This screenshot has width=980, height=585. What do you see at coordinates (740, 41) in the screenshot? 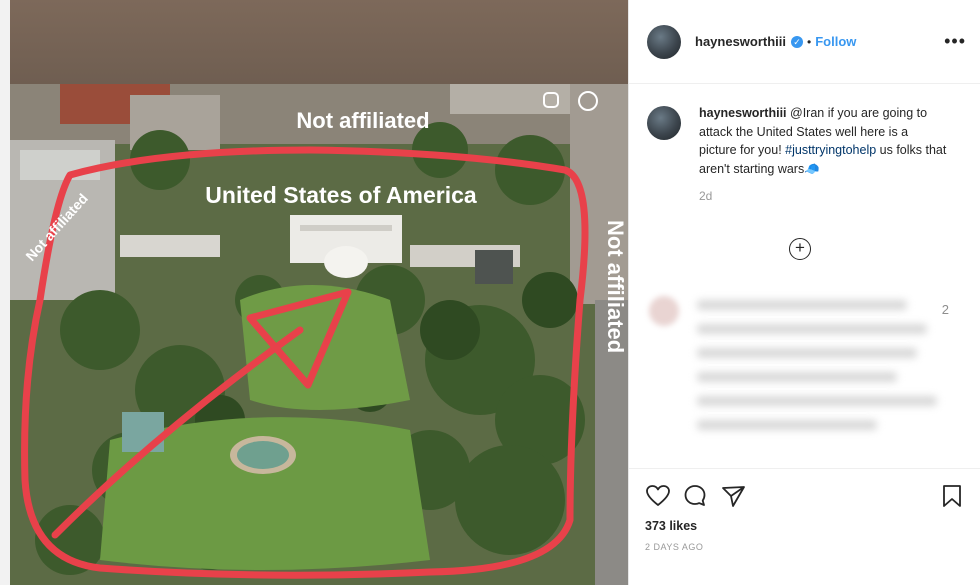
I see `header-username: haynesworthiii` at bounding box center [740, 41].